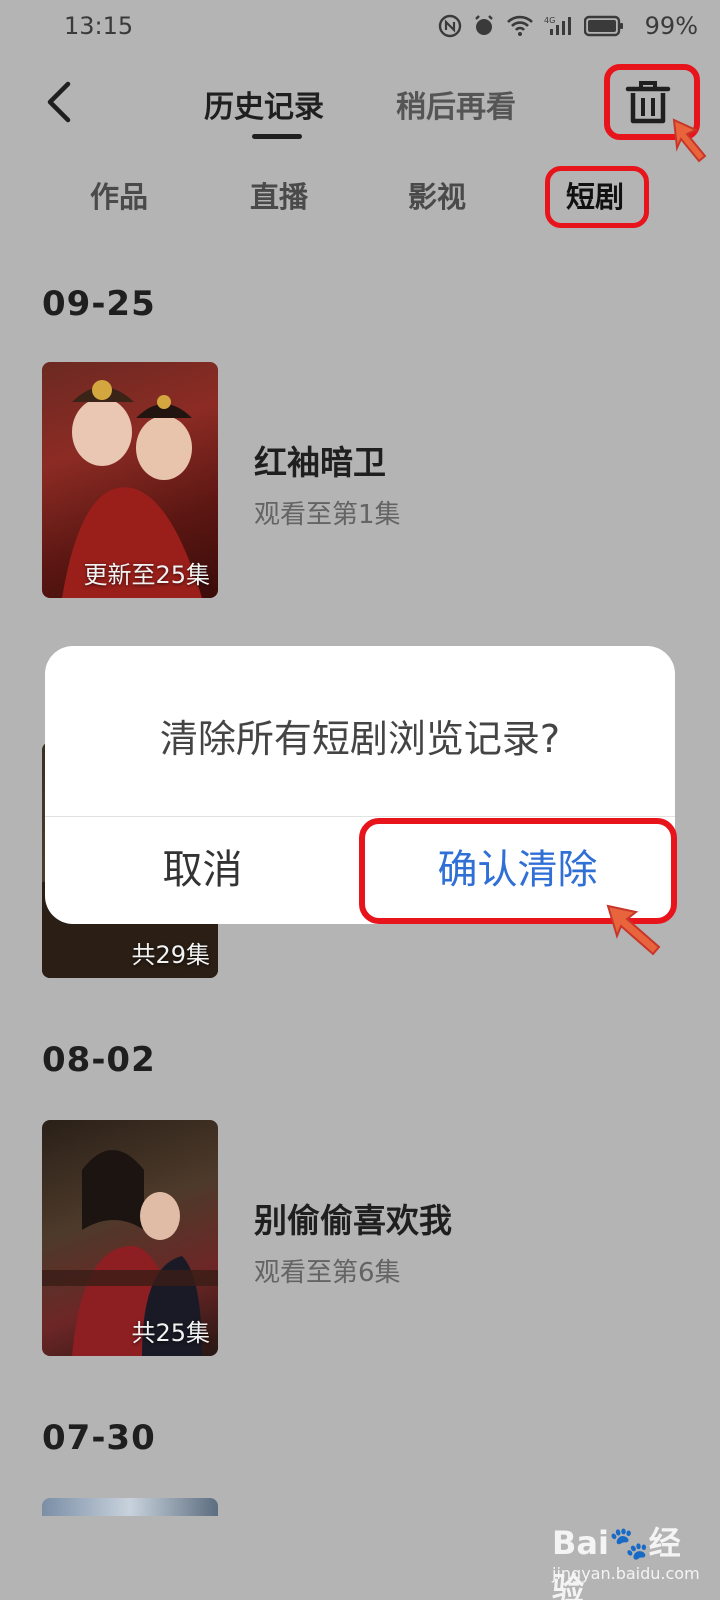 The width and height of the screenshot is (720, 1600). I want to click on battery-percent: 99%, so click(671, 26).